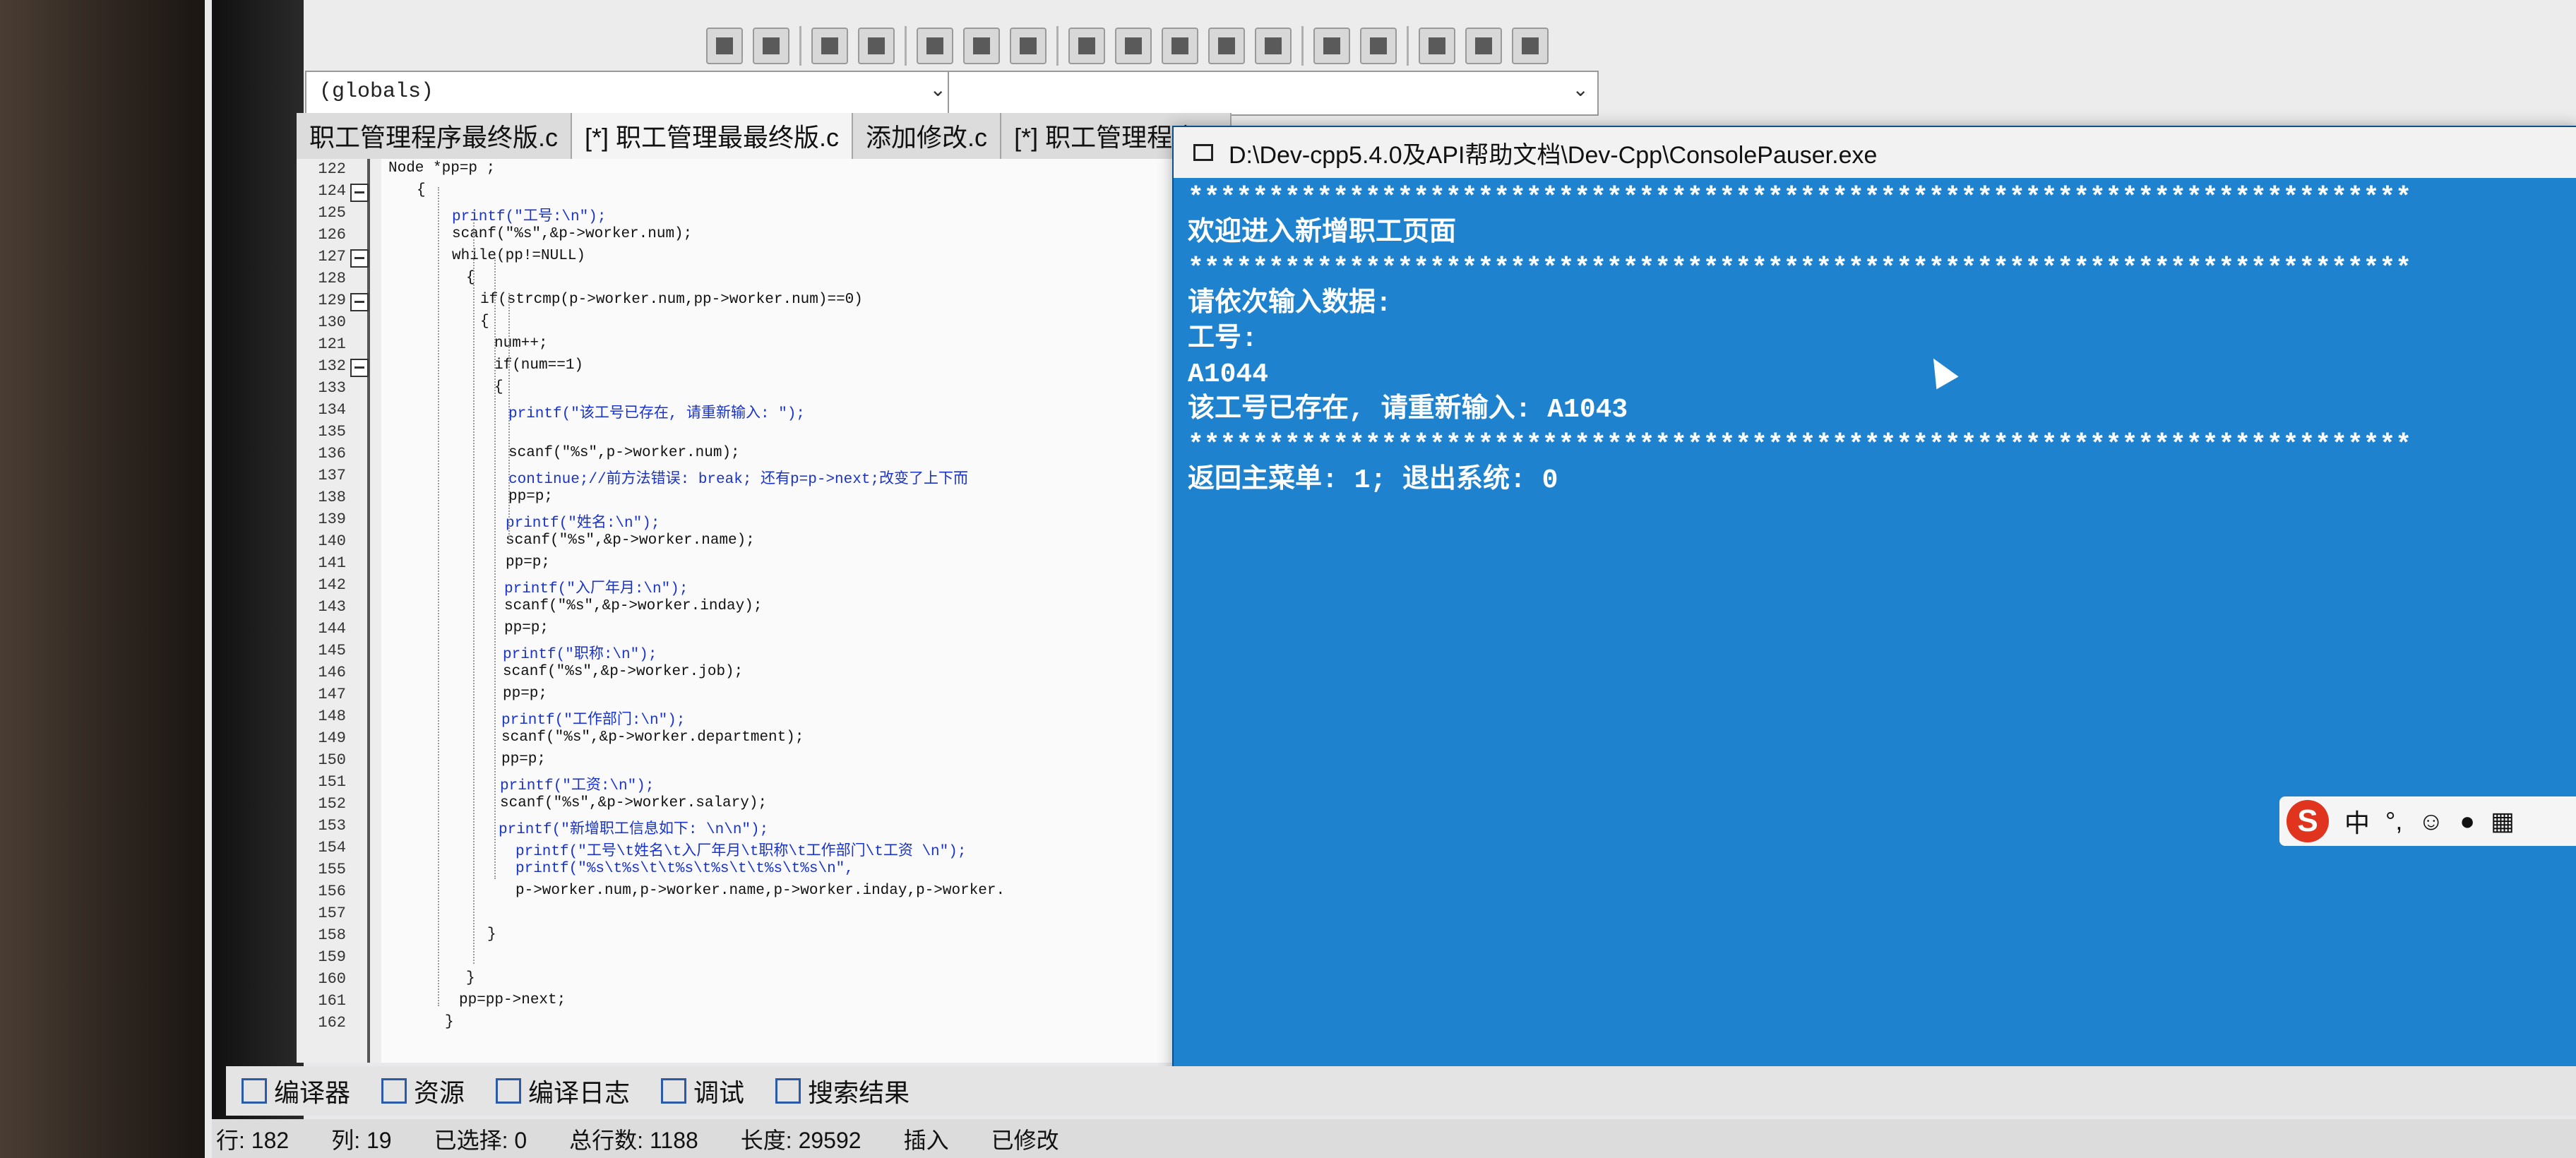  I want to click on code-line: 161 pp=pp->next;, so click(738, 1002).